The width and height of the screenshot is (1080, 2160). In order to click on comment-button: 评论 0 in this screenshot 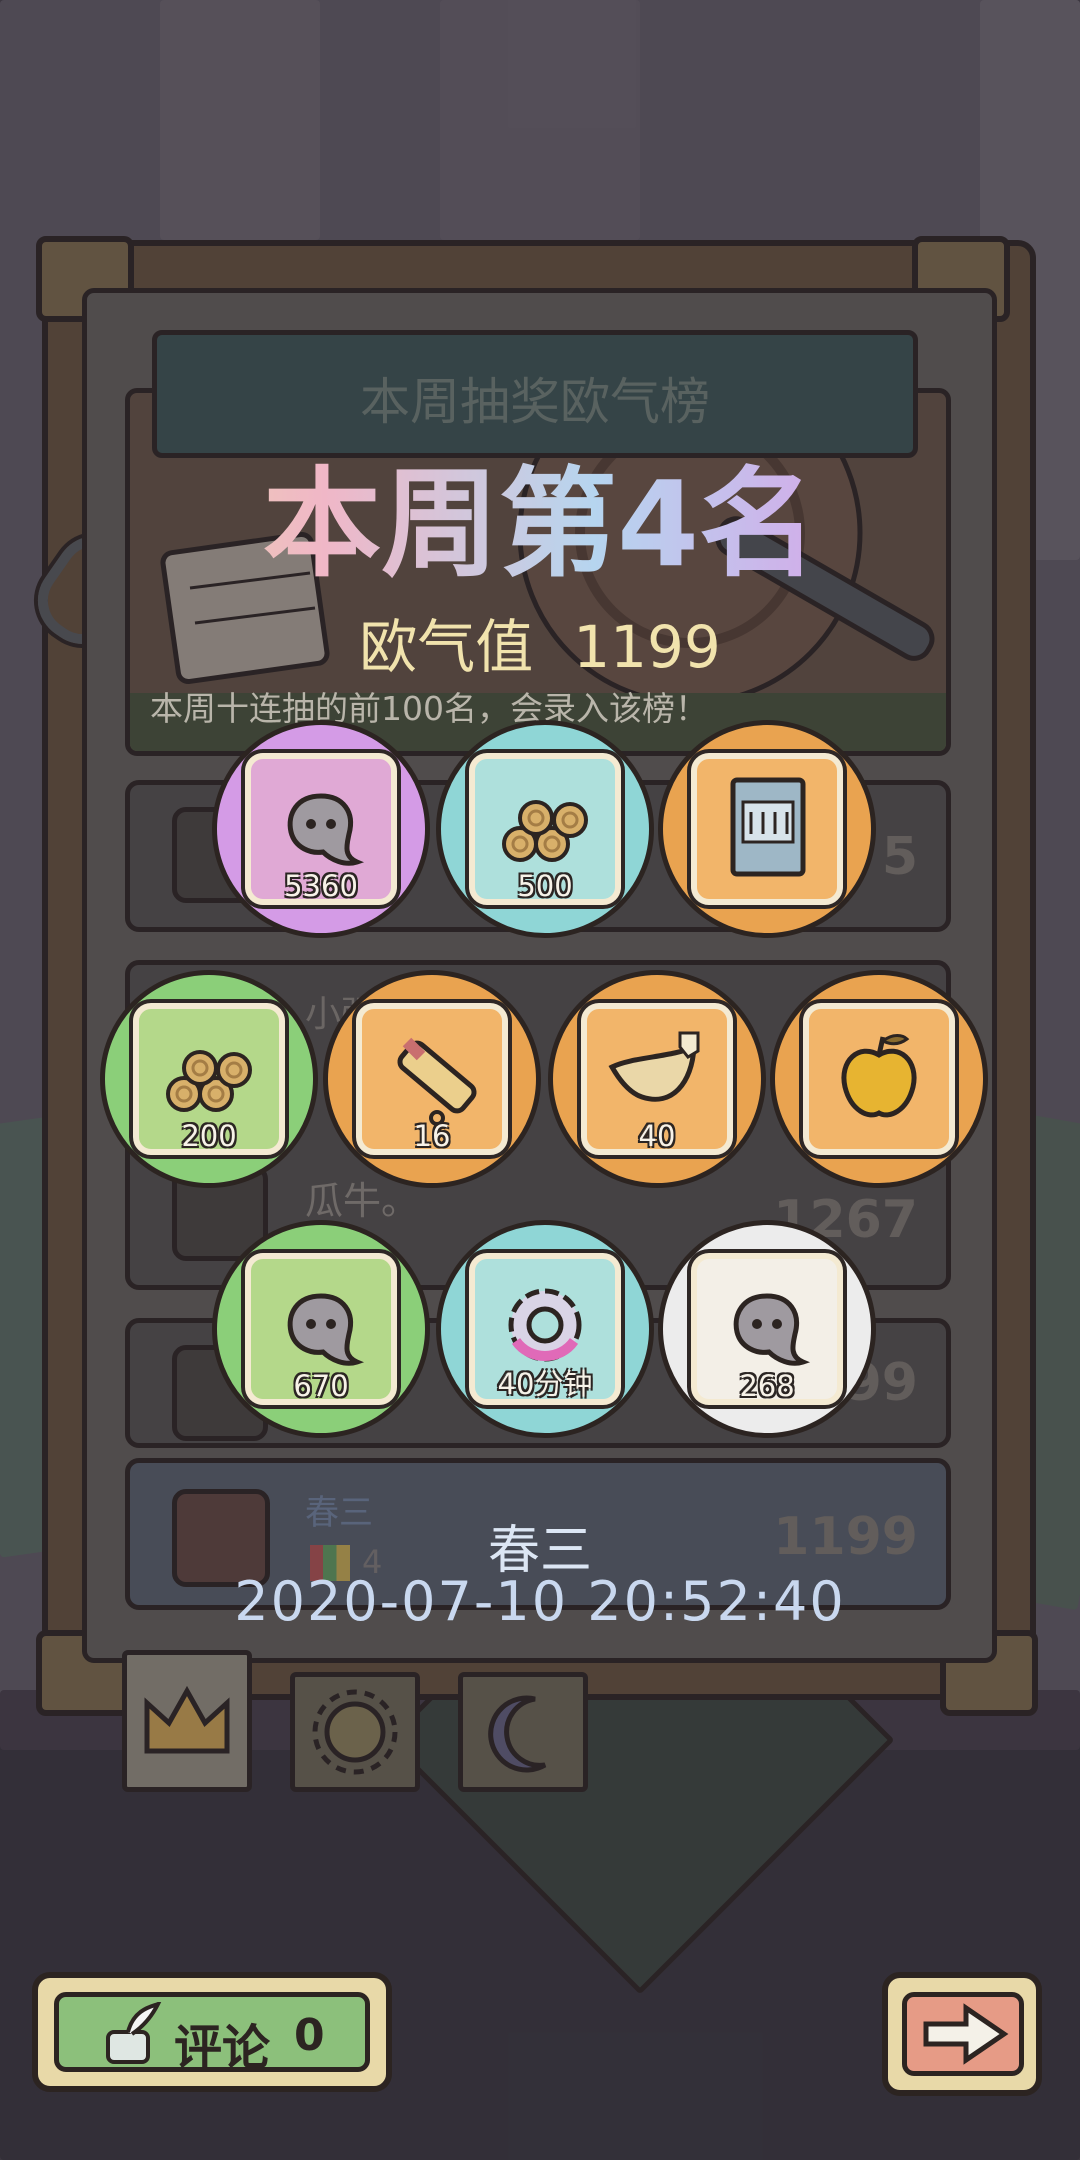, I will do `click(212, 2032)`.